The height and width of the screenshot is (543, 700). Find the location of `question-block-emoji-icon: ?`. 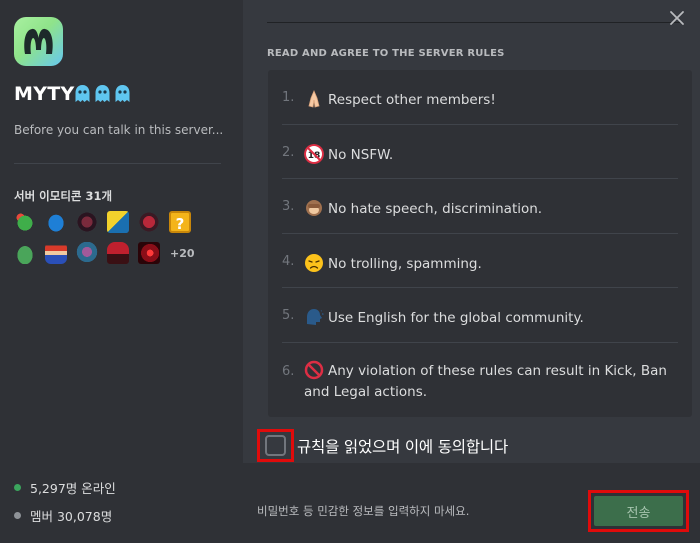

question-block-emoji-icon: ? is located at coordinates (180, 222).